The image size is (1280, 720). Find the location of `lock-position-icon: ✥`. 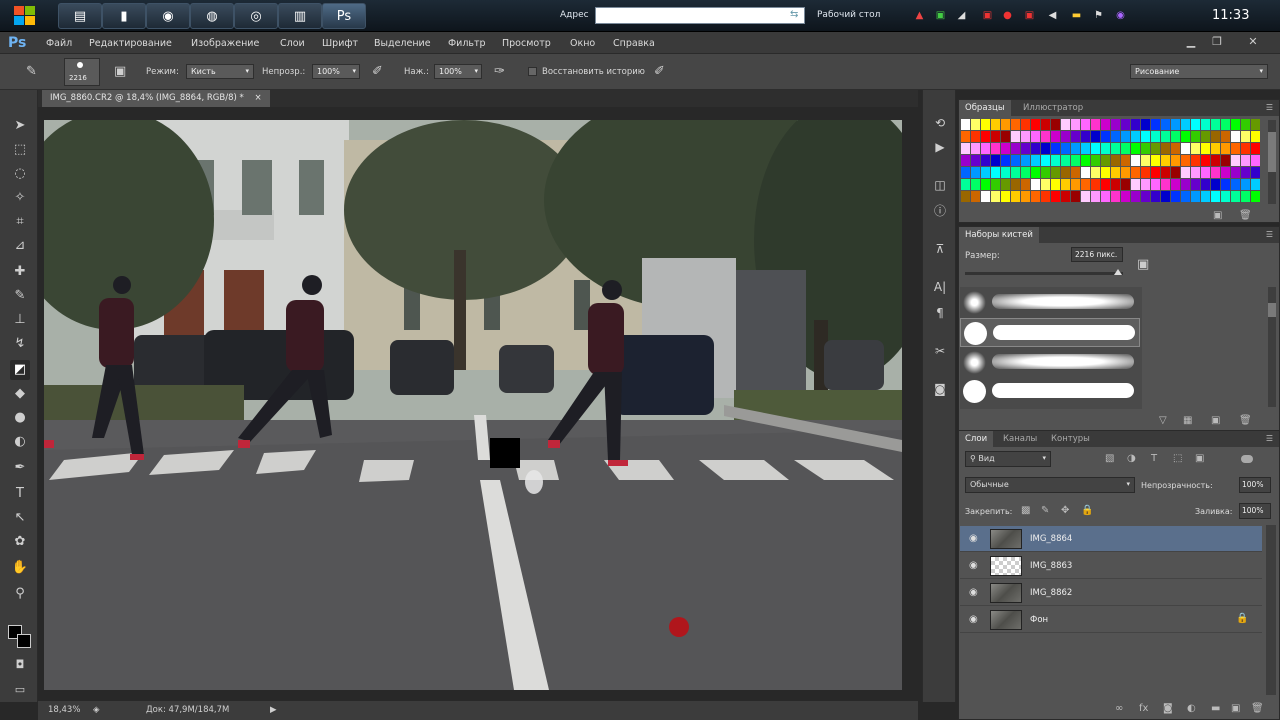

lock-position-icon: ✥ is located at coordinates (1065, 510).